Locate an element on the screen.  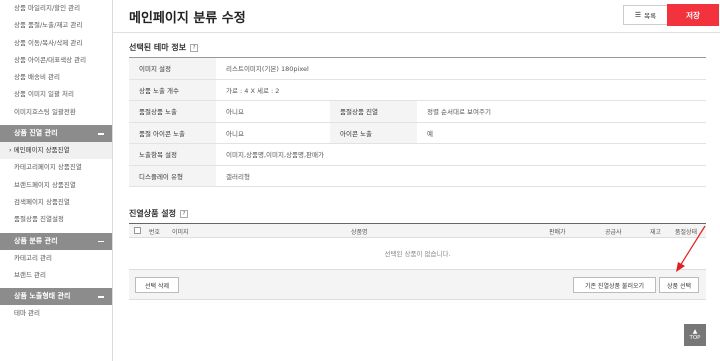
save-button: 저장 is located at coordinates (693, 15).